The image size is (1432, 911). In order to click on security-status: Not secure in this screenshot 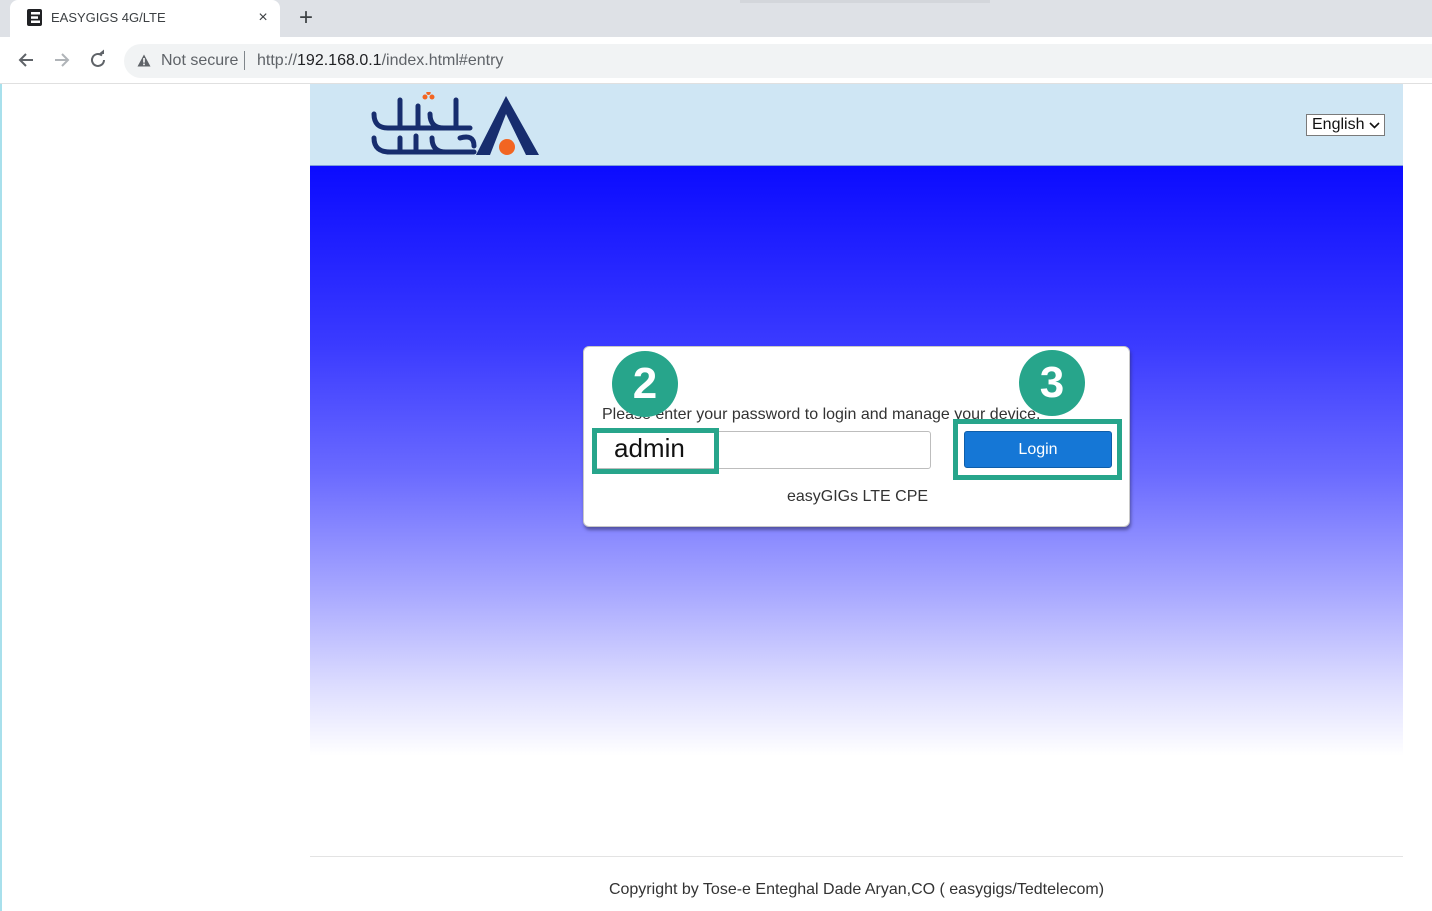, I will do `click(199, 61)`.